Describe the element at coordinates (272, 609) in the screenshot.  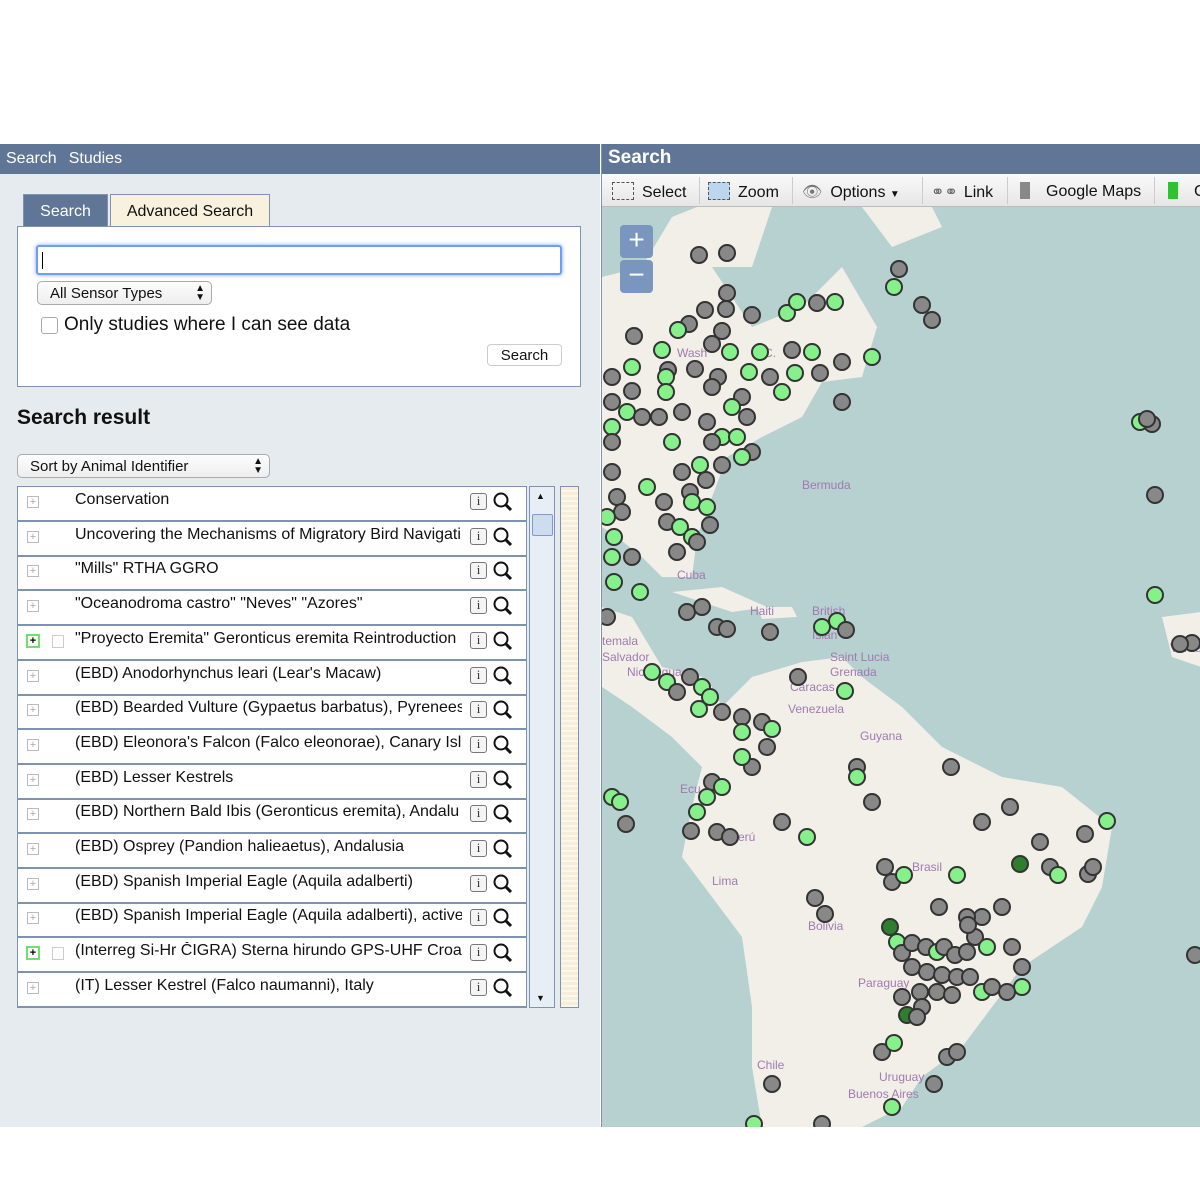
I see `table-row: + "Oceanodroma castro" "Neves" "Azores" i` at that location.